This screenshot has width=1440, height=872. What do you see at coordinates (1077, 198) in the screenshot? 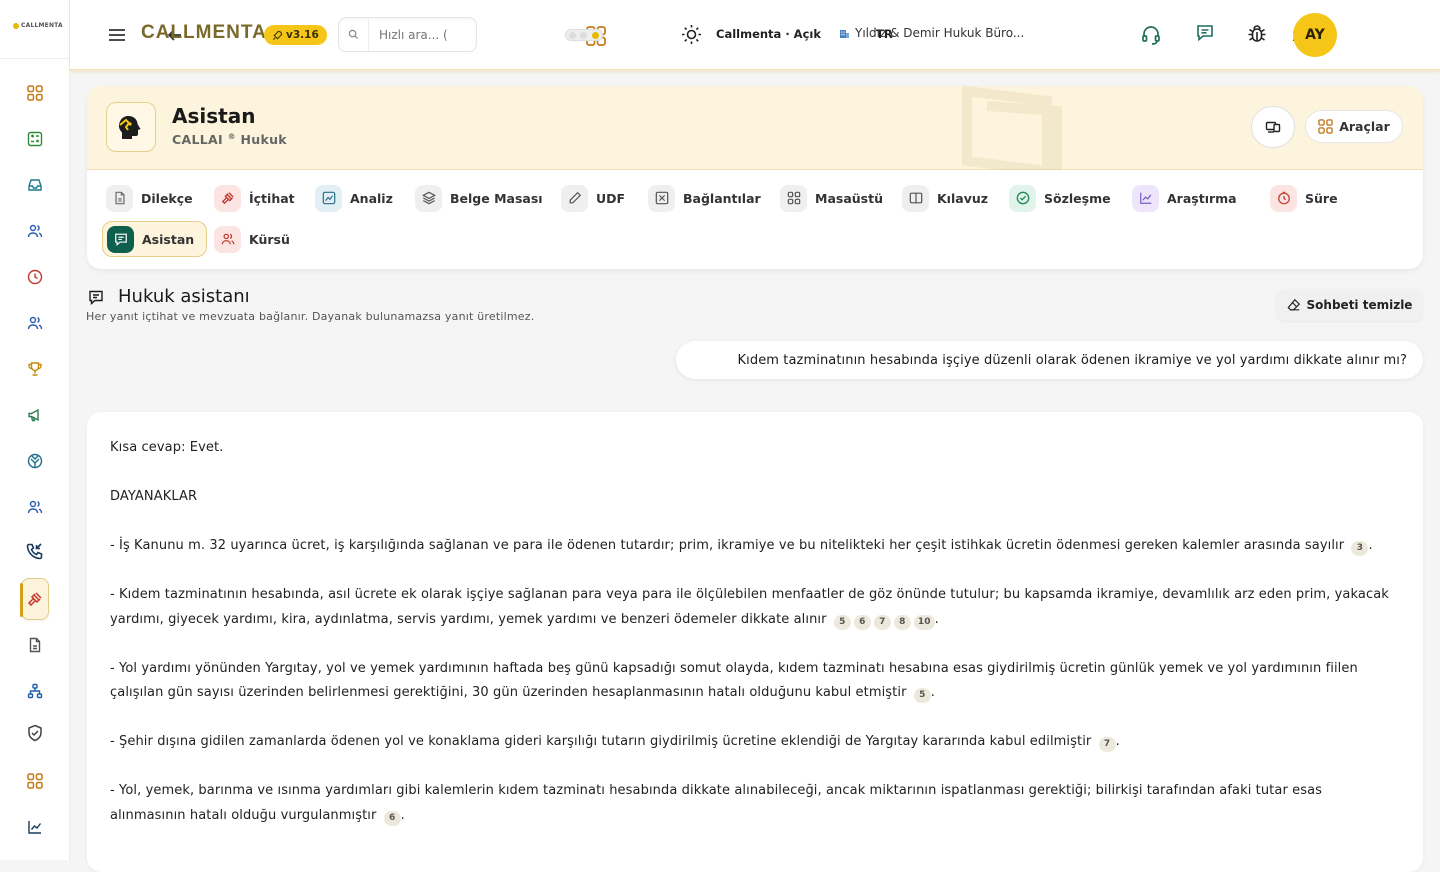
I see `tab-label: Sözleşme` at bounding box center [1077, 198].